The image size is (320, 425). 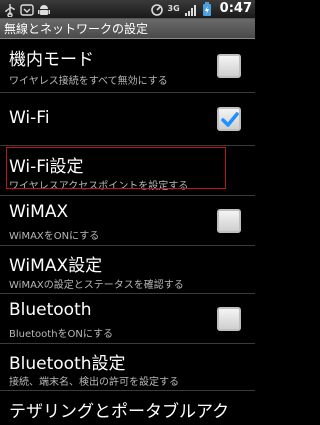 I want to click on item-title: Bluetooth設定, so click(x=67, y=364).